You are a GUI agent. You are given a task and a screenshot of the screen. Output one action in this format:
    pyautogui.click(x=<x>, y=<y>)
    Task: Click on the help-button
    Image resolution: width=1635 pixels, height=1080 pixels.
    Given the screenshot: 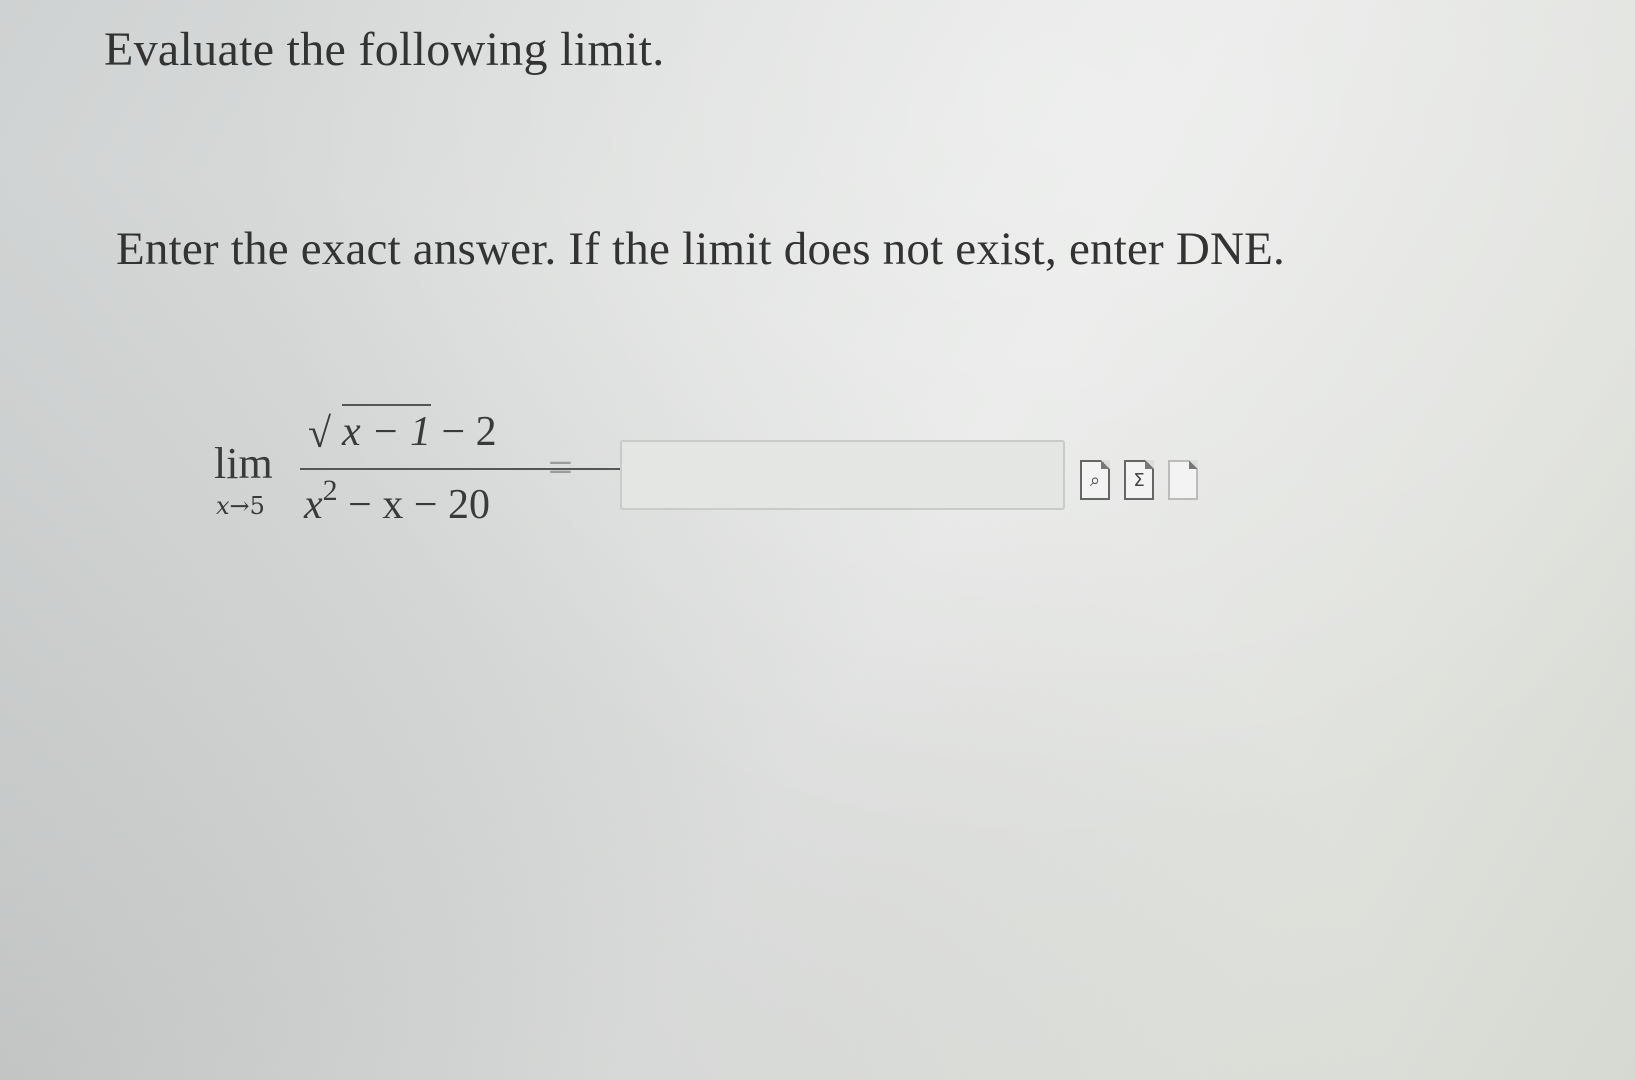 What is the action you would take?
    pyautogui.click(x=1183, y=480)
    